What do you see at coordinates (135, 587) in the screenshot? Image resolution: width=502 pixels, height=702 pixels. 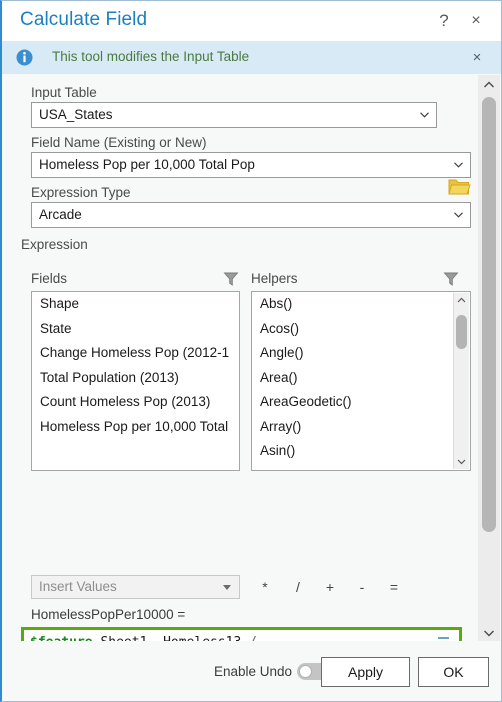 I see `insert-values-dropdown: Insert Values` at bounding box center [135, 587].